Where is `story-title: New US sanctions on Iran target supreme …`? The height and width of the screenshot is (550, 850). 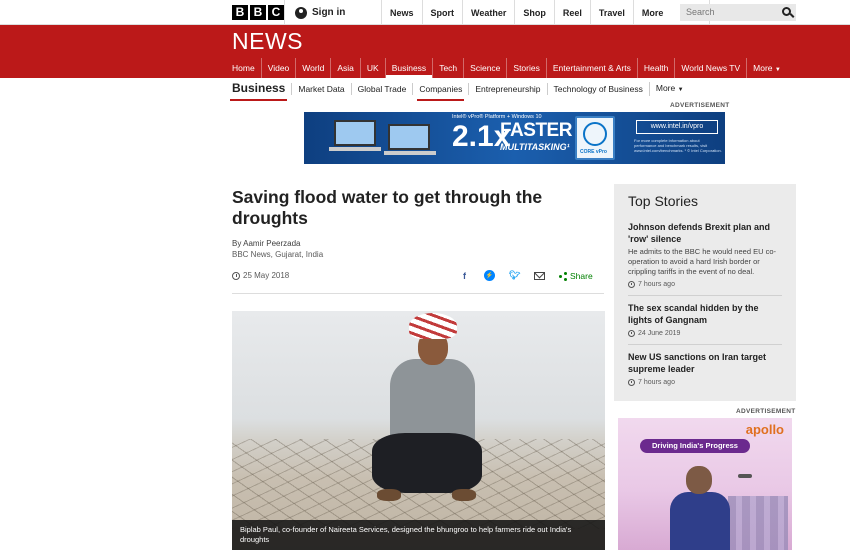 story-title: New US sanctions on Iran target supreme … is located at coordinates (705, 363).